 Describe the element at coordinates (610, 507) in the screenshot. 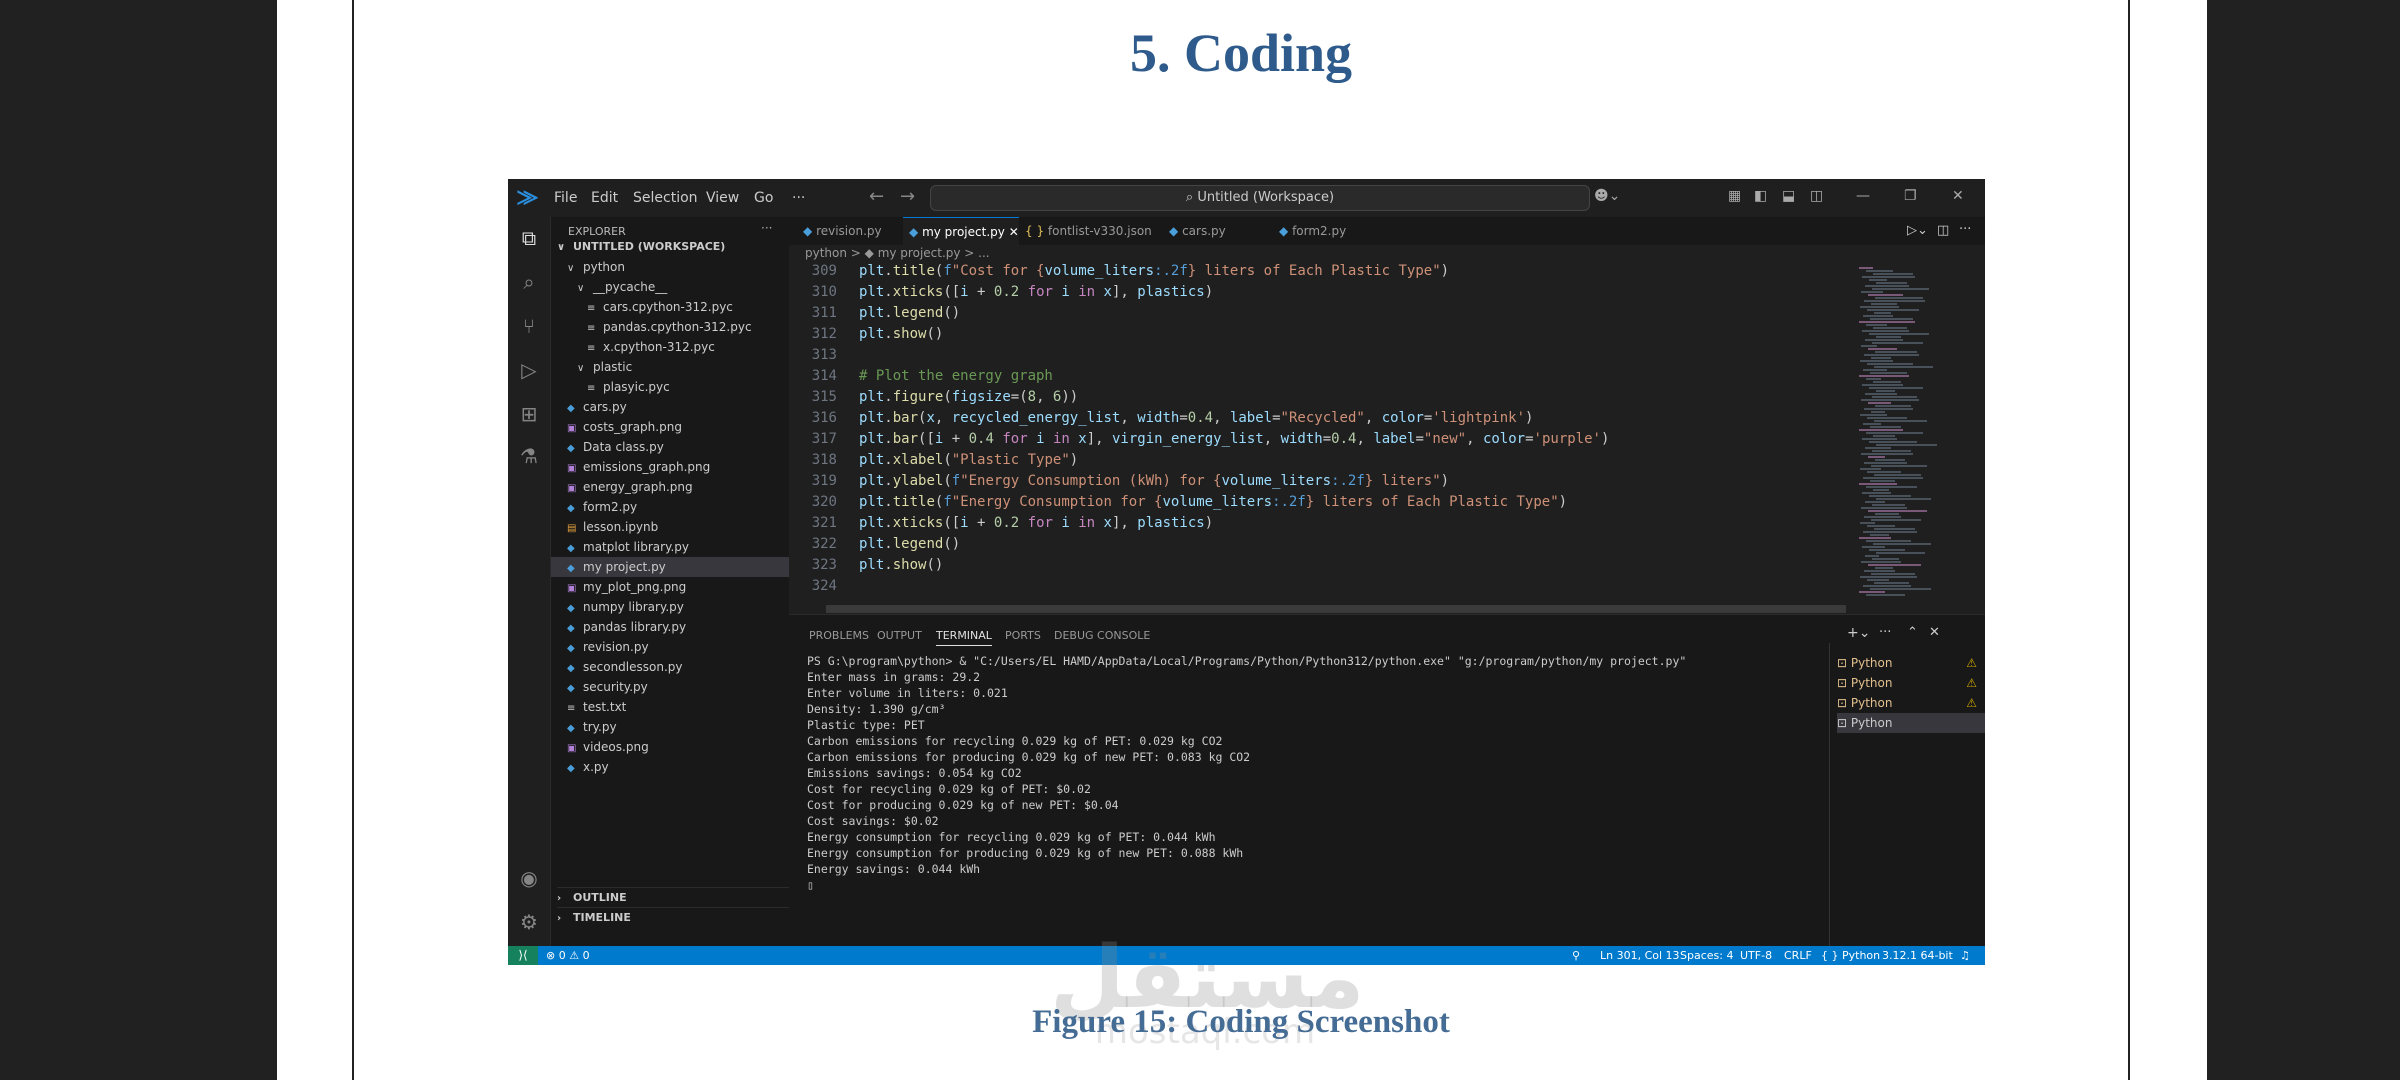

I see `tree-item-label: form2.py` at that location.